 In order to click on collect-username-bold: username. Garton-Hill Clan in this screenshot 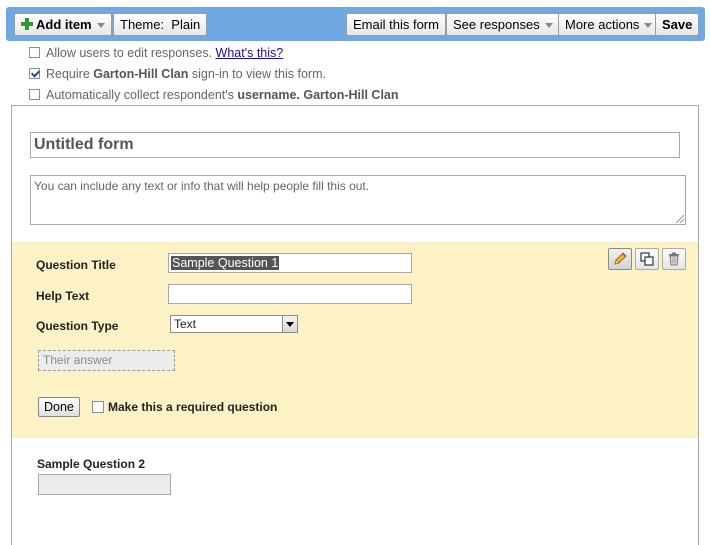, I will do `click(318, 95)`.